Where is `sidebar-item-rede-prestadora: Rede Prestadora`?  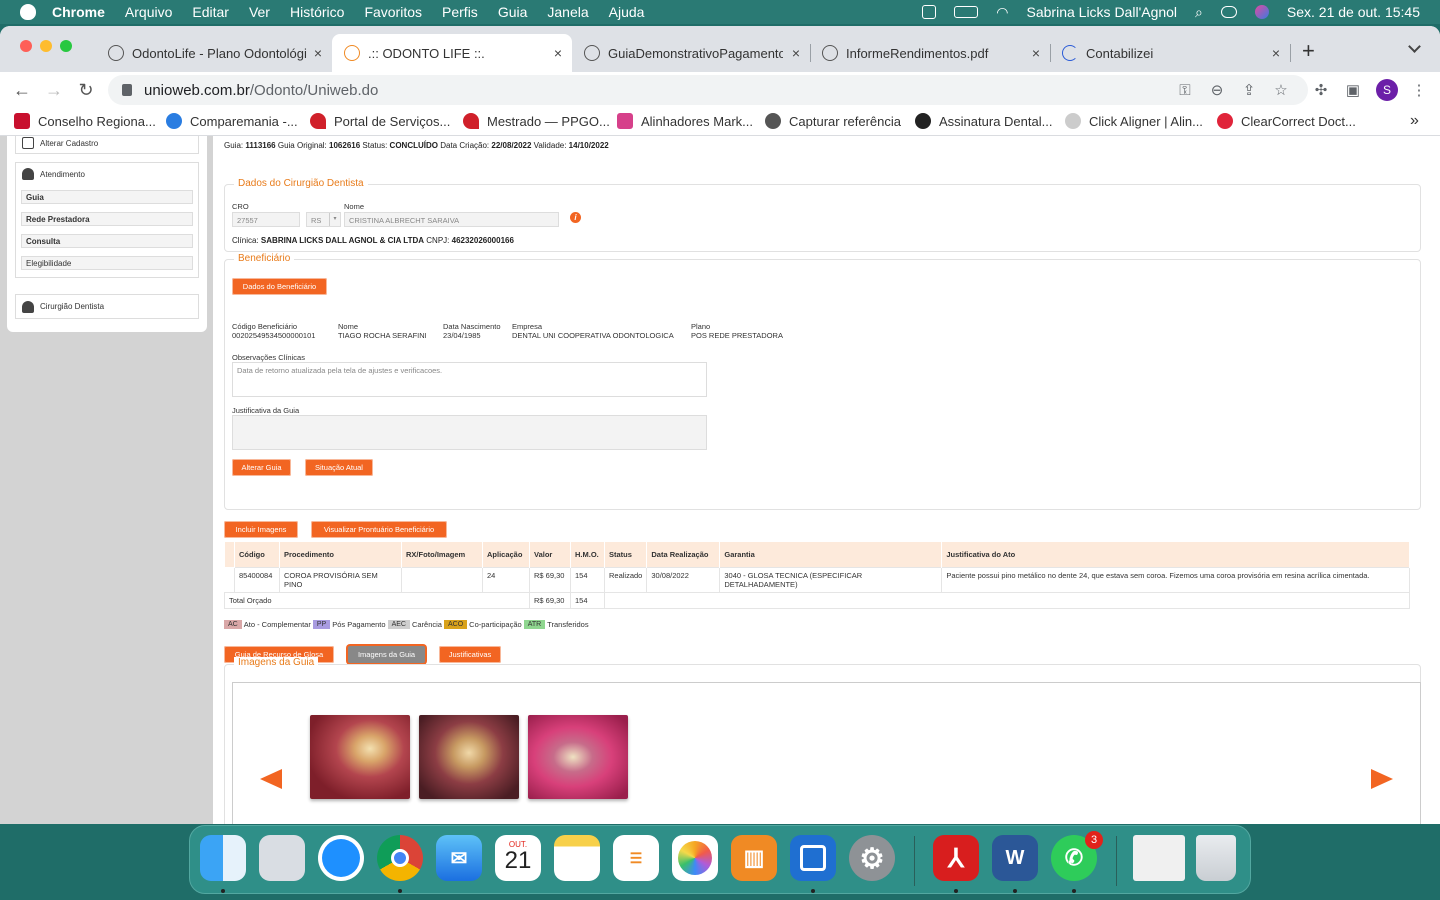 sidebar-item-rede-prestadora: Rede Prestadora is located at coordinates (107, 219).